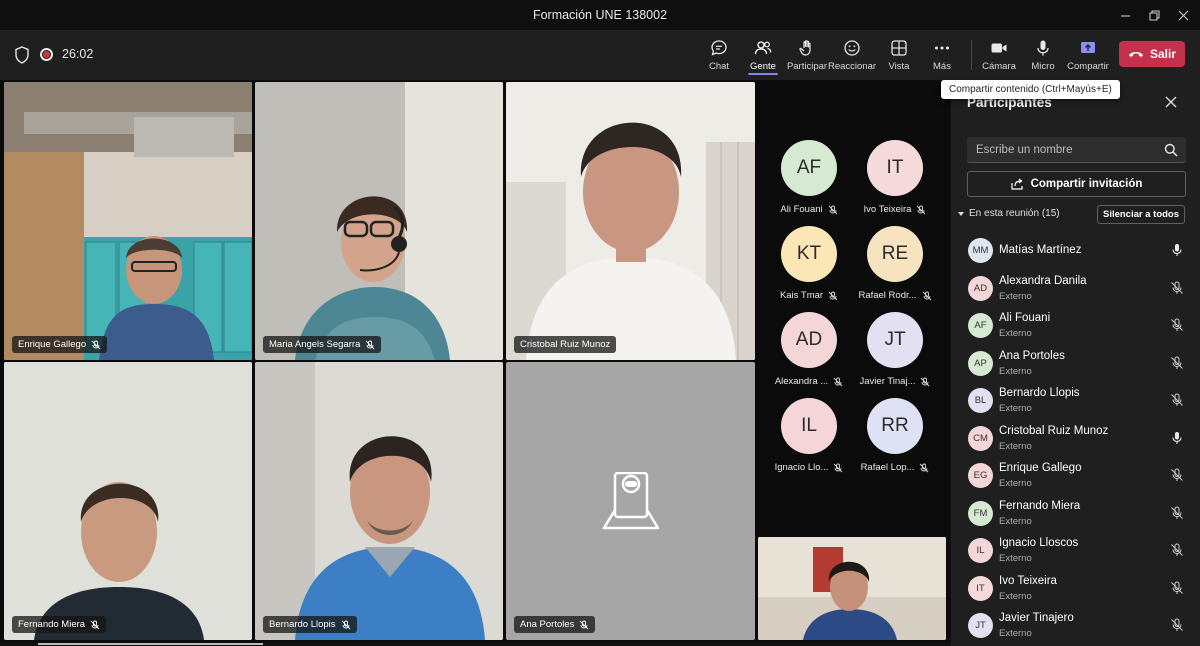 Image resolution: width=1200 pixels, height=646 pixels. What do you see at coordinates (1075, 326) in the screenshot?
I see `participant-row: AF Ali Fouani Externo` at bounding box center [1075, 326].